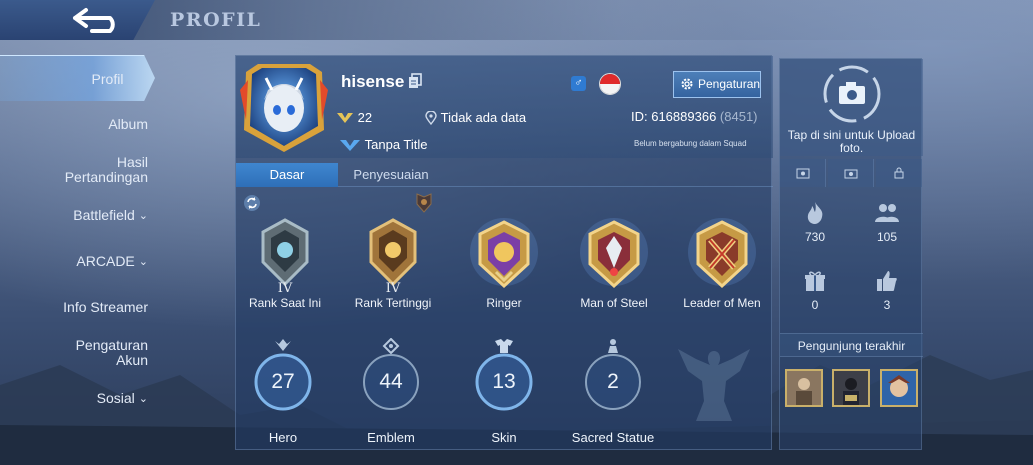 This screenshot has width=1033, height=465. I want to click on recent-visitors-title: Pengunjung terakhir, so click(851, 345).